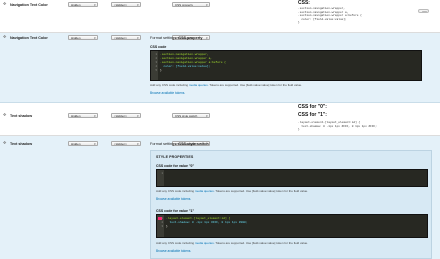 This screenshot has height=259, width=440. I want to click on css-value-0-label: CSS code for value "0", so click(175, 166).